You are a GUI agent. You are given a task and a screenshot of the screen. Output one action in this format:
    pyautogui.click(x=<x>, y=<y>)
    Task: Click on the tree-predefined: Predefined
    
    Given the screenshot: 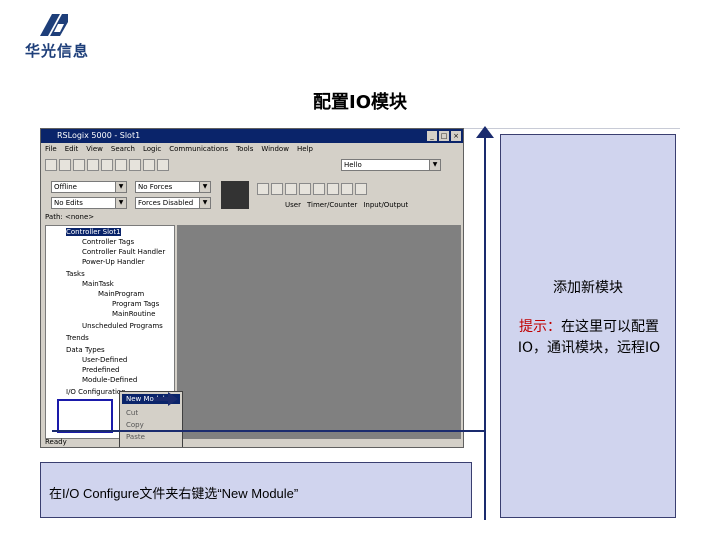 What is the action you would take?
    pyautogui.click(x=100, y=370)
    